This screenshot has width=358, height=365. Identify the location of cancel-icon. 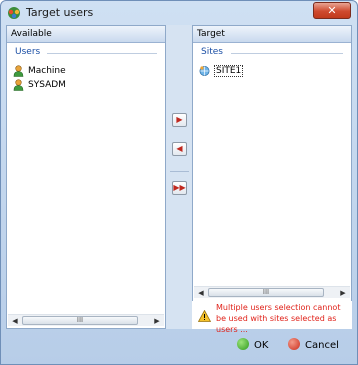
(294, 344).